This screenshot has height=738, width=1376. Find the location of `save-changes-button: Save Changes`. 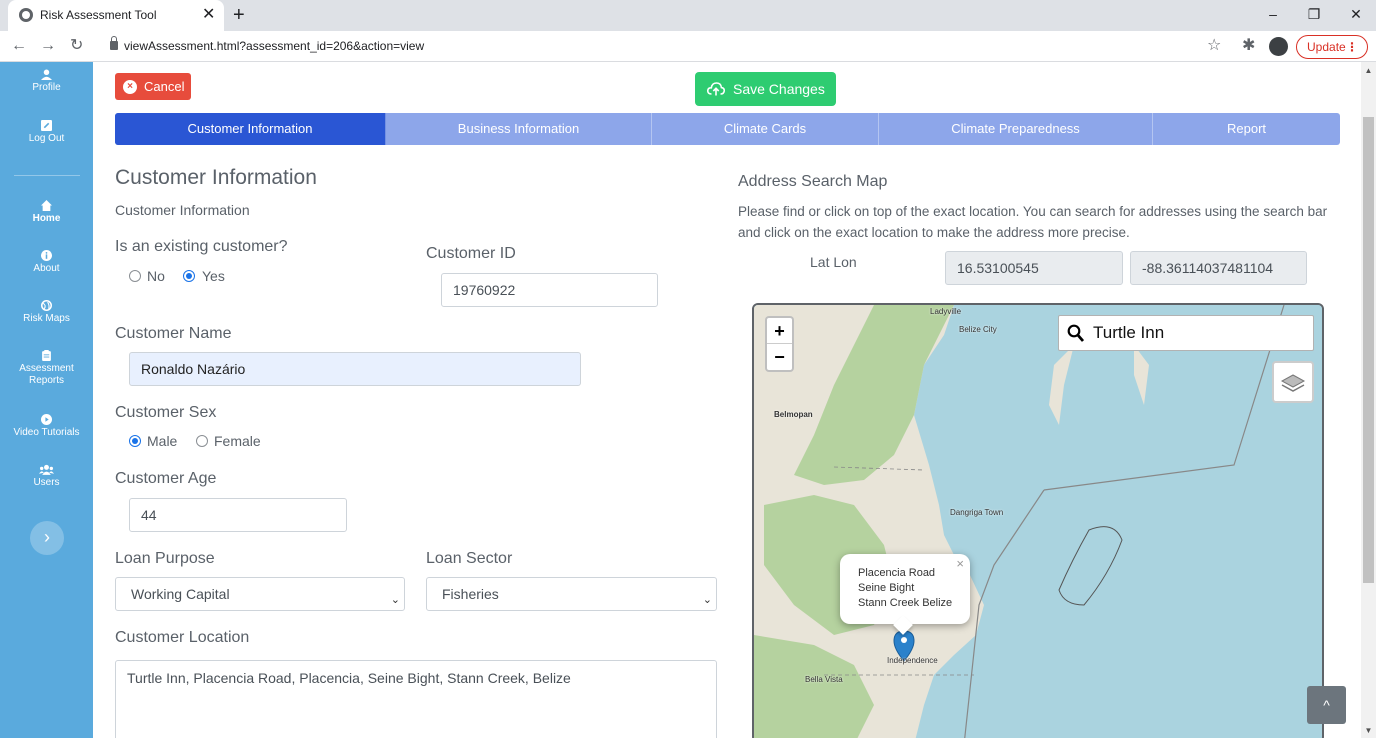

save-changes-button: Save Changes is located at coordinates (765, 89).